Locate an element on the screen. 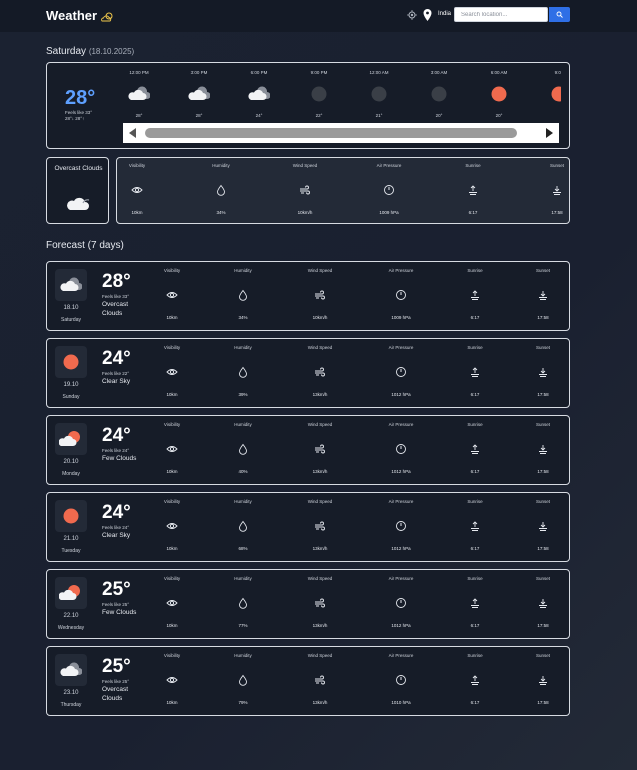  metric-value: 39% is located at coordinates (243, 394).